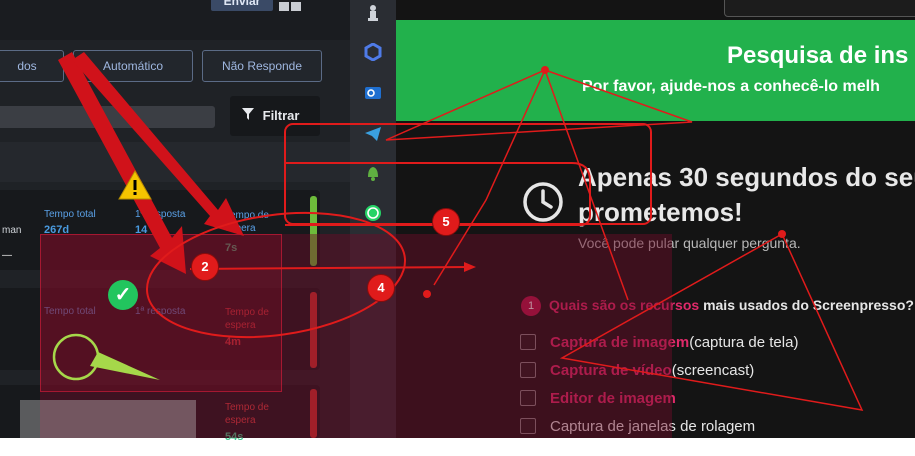 The height and width of the screenshot is (456, 915). Describe the element at coordinates (123, 295) in the screenshot. I see `check-icon: ✓` at that location.